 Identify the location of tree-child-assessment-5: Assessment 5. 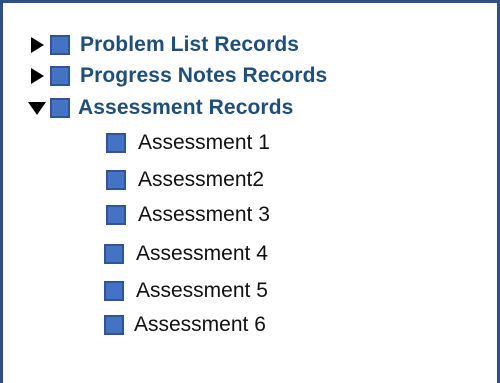
(186, 291).